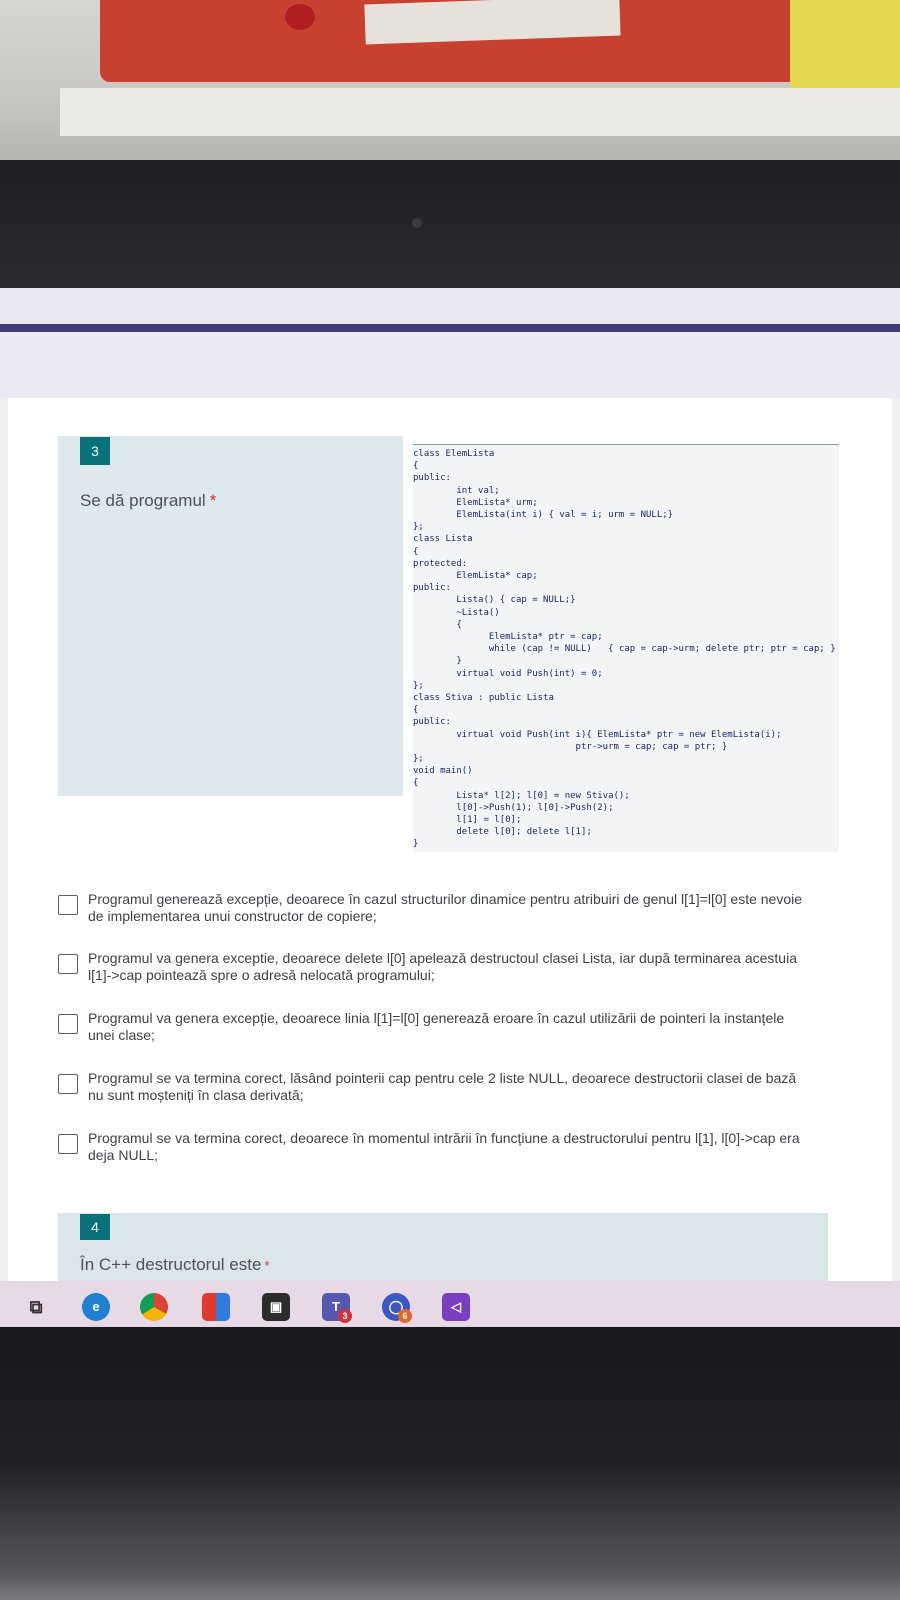  Describe the element at coordinates (450, 80) in the screenshot. I see `background-wall` at that location.